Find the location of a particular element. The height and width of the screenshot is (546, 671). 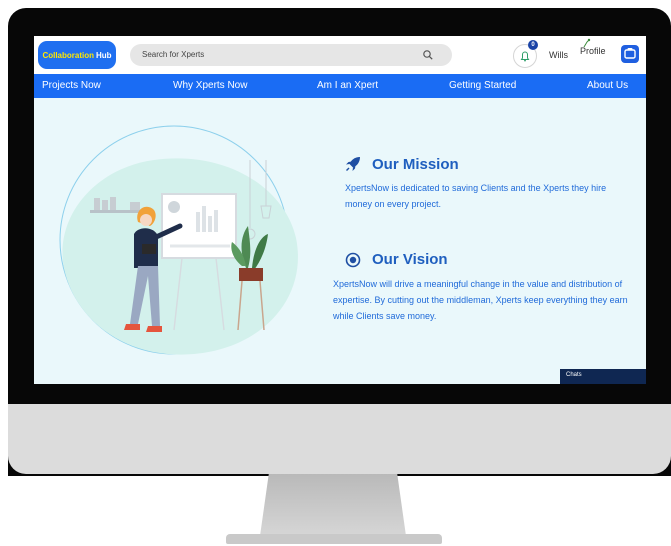

logo-text-secondary: Hub is located at coordinates (104, 55).